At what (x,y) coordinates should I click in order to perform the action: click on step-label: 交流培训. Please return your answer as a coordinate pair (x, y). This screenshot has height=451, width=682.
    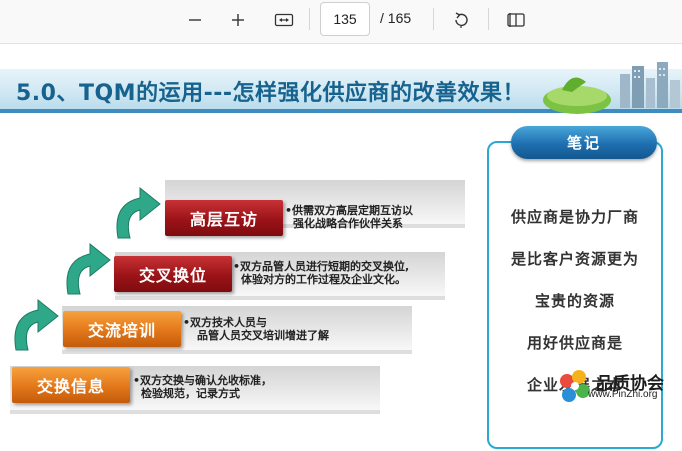
    Looking at the image, I should click on (121, 330).